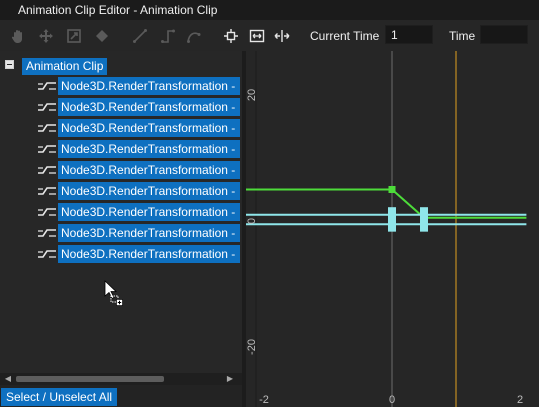 The height and width of the screenshot is (407, 539). What do you see at coordinates (462, 36) in the screenshot?
I see `time-label: Time` at bounding box center [462, 36].